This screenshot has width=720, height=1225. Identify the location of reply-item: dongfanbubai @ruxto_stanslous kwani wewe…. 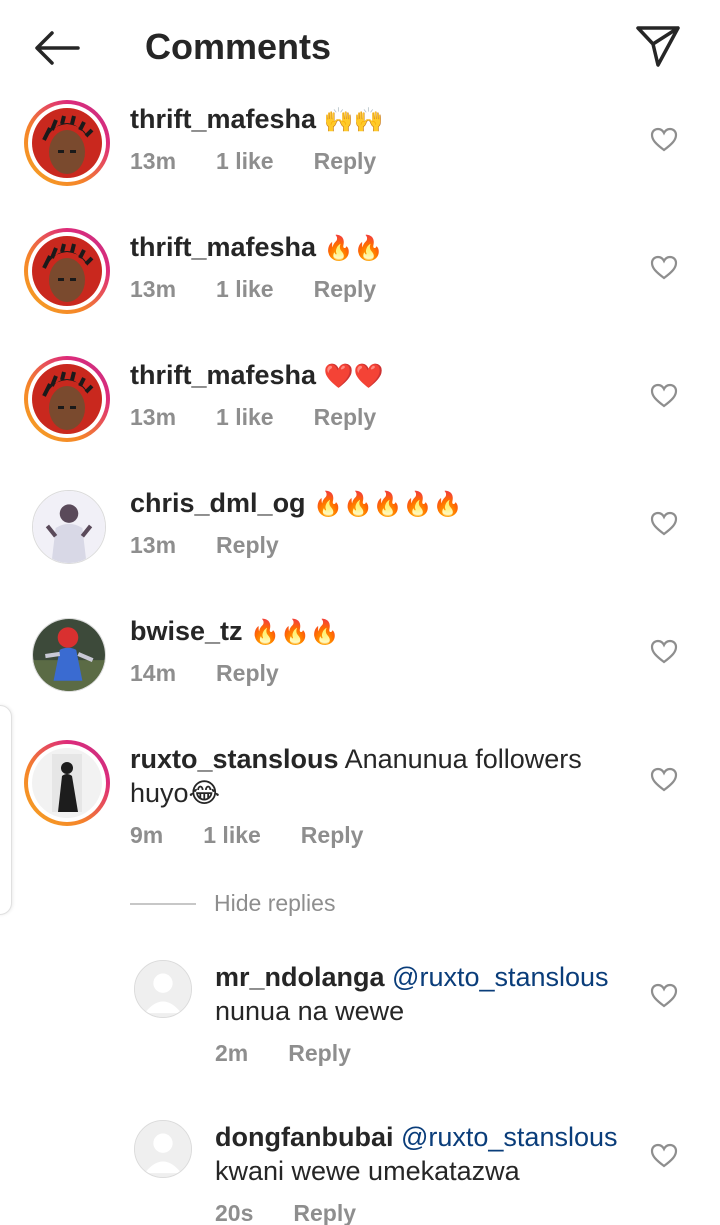
(360, 1171).